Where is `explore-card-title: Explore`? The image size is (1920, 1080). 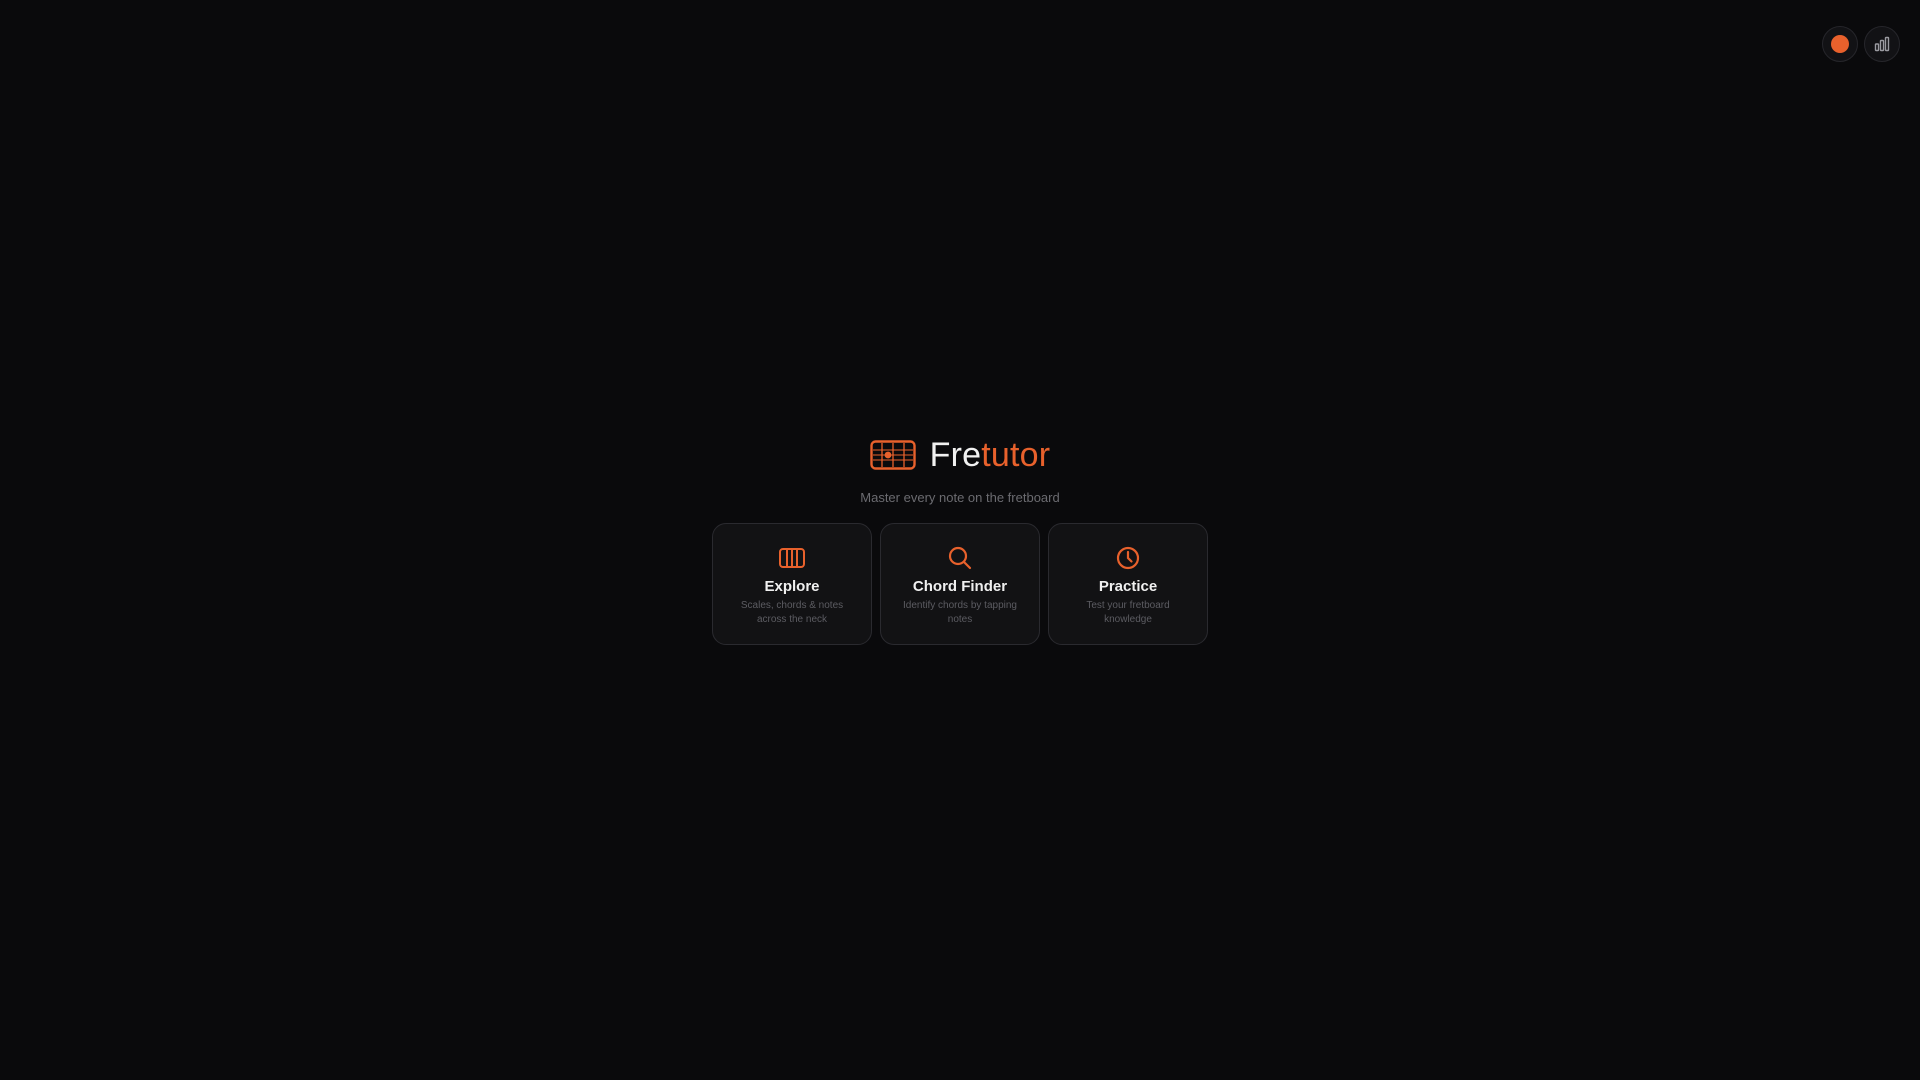
explore-card-title: Explore is located at coordinates (792, 586).